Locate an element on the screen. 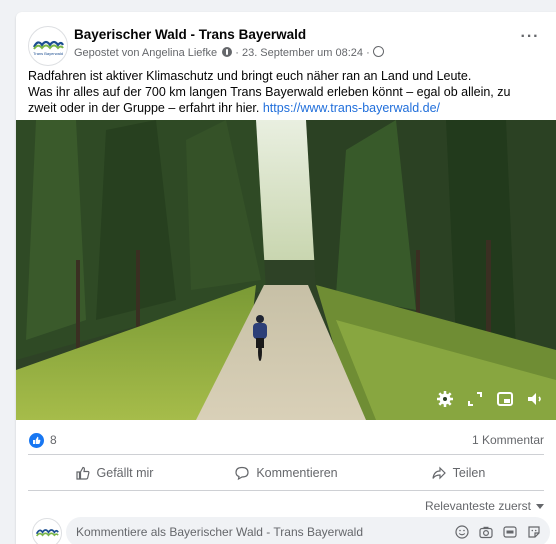 This screenshot has width=556, height=544. globe-icon is located at coordinates (378, 51).